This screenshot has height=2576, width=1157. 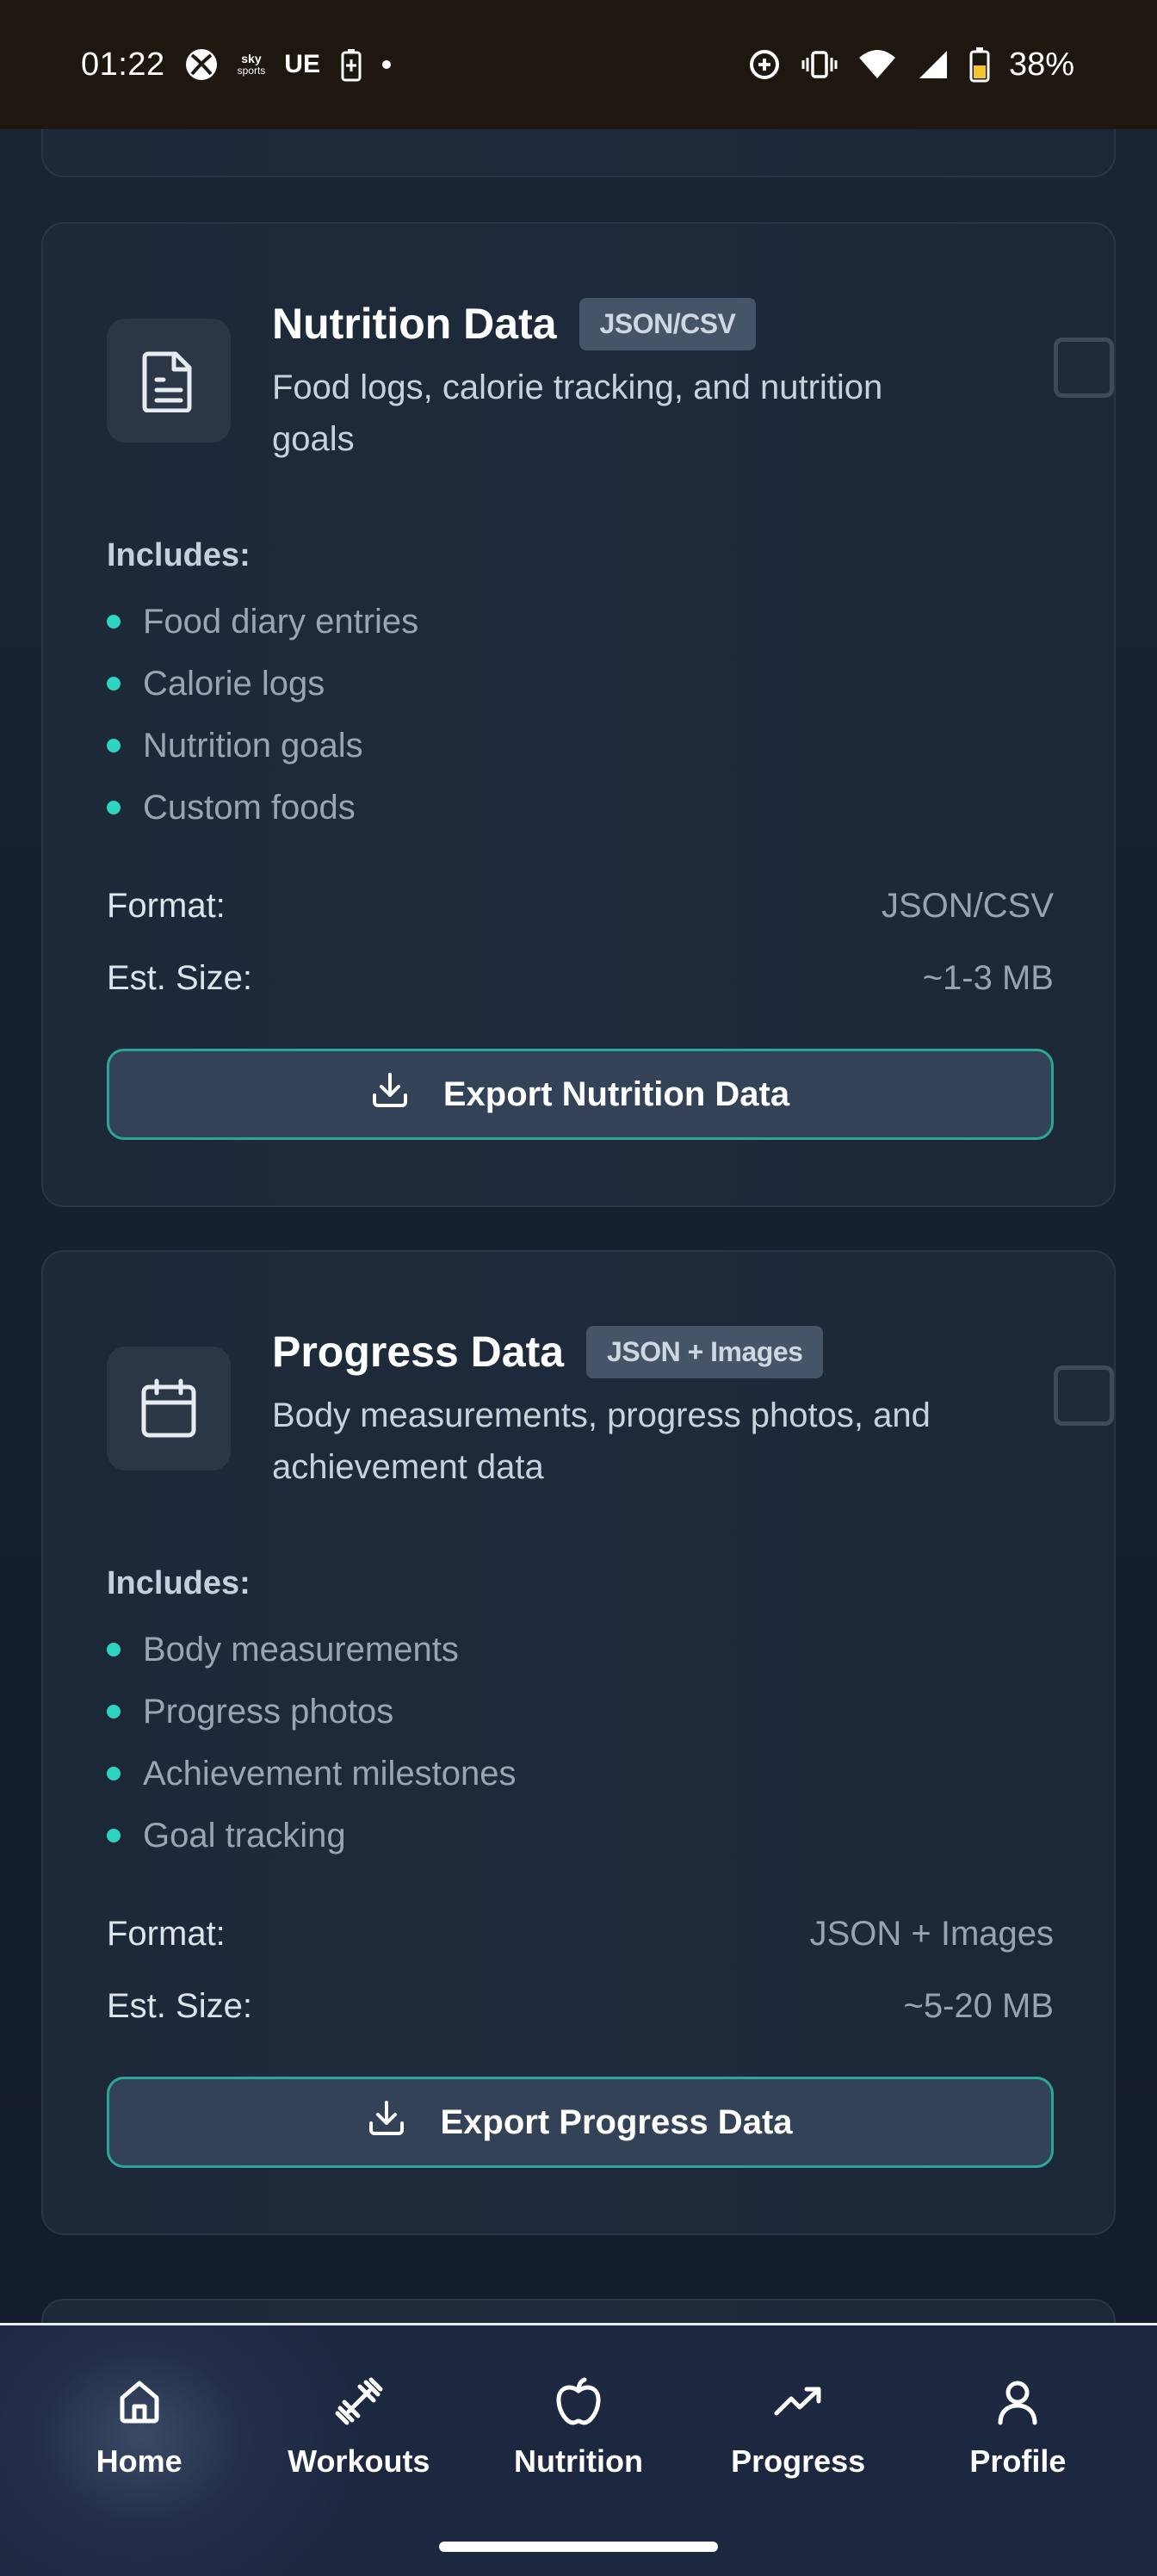 I want to click on export-progress-button: Export Progress Data, so click(x=580, y=2122).